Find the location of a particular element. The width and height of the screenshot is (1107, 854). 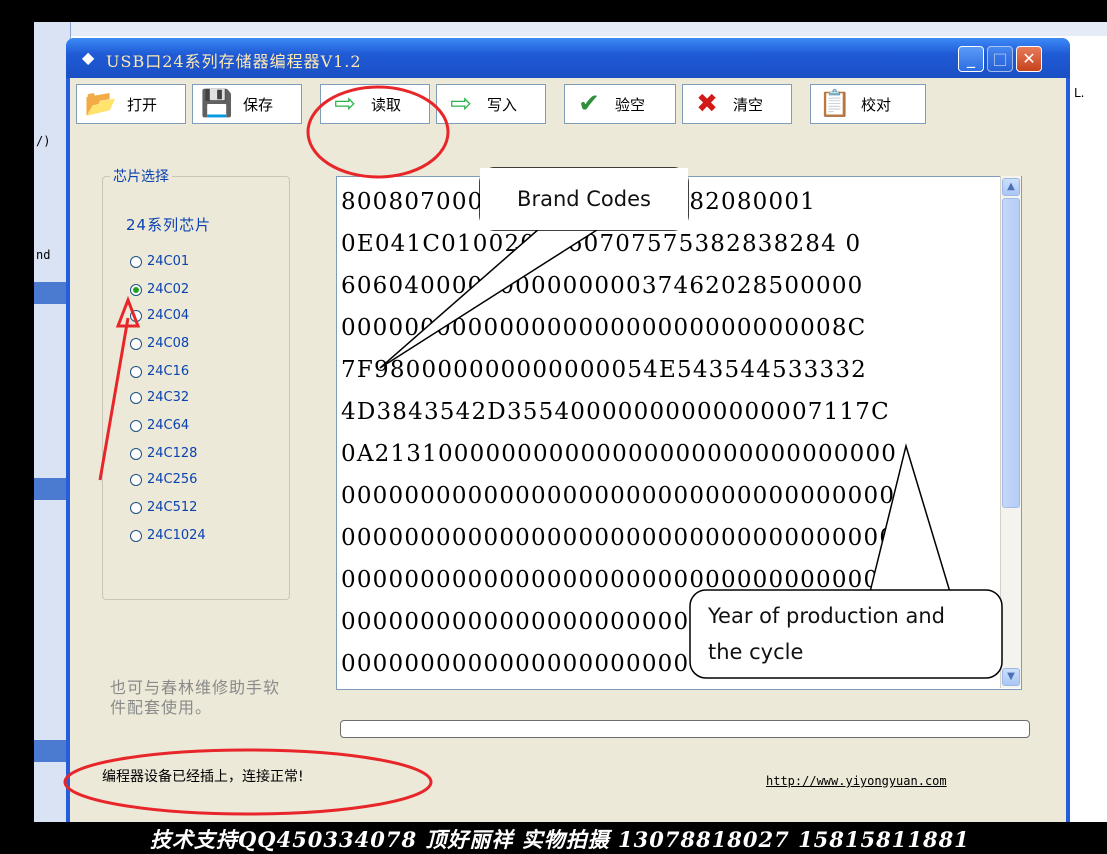

scroll-up-button: ▲ is located at coordinates (1011, 187).